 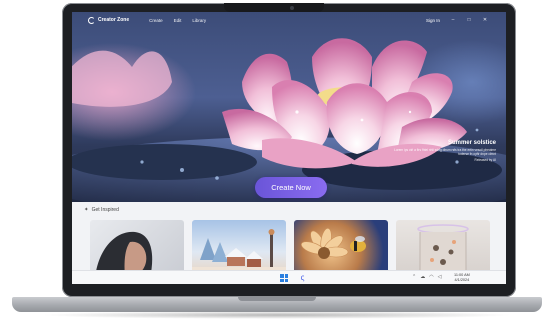 I want to click on nav-edit: Edit, so click(x=178, y=20).